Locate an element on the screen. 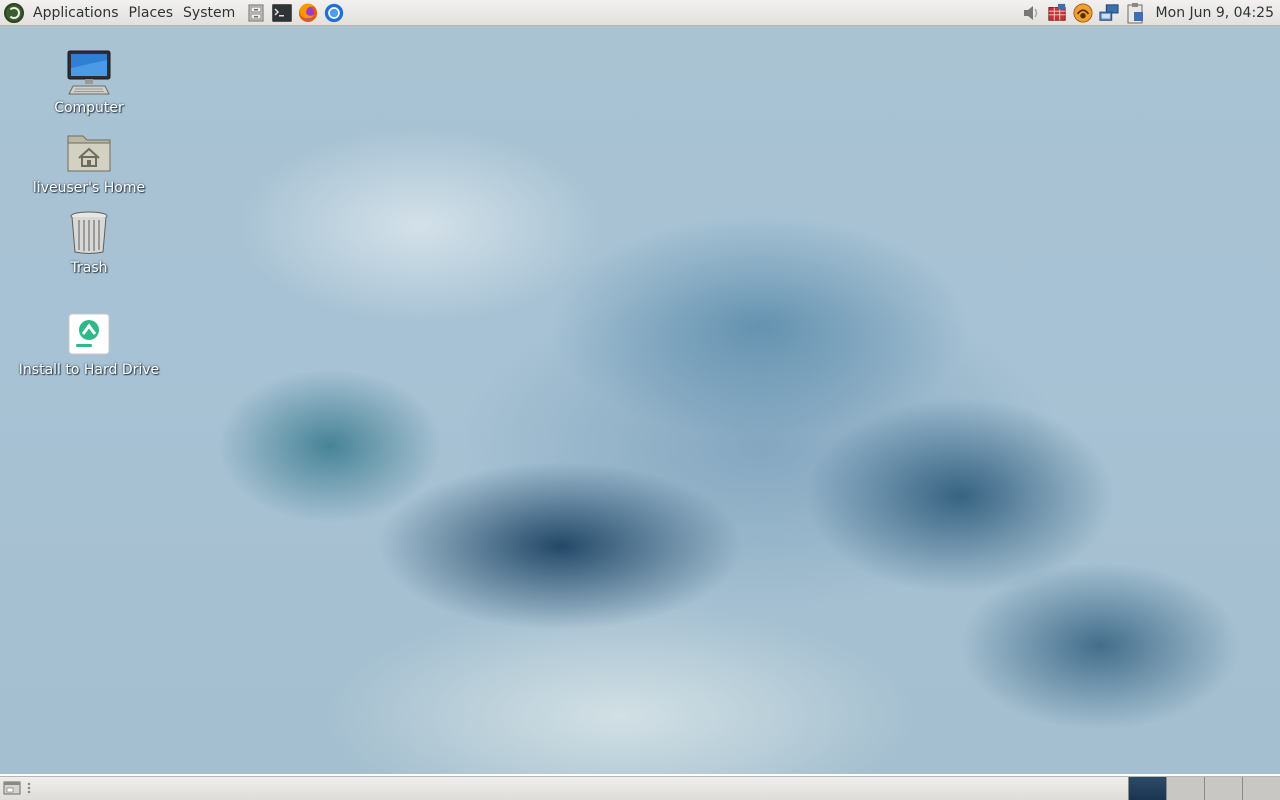 This screenshot has width=1280, height=800. desktop-icon-label: Install to Hard Drive is located at coordinates (89, 370).